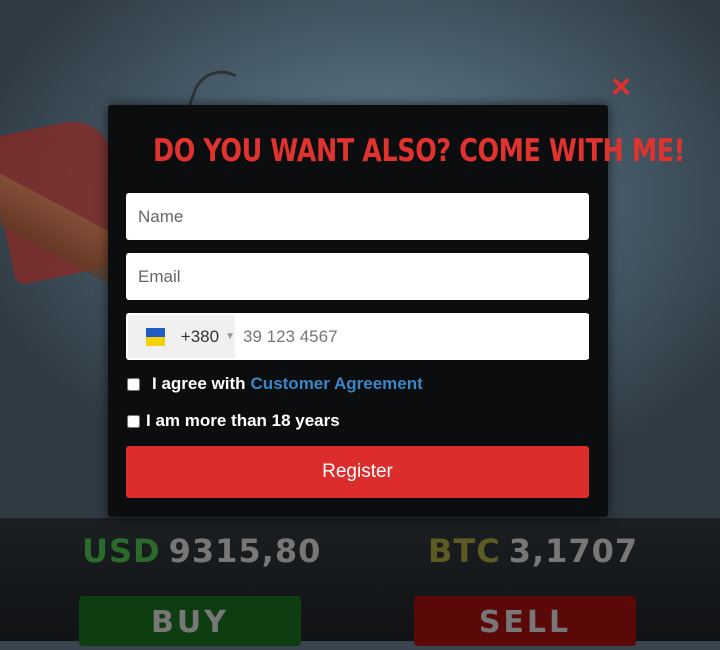 This screenshot has width=720, height=650. I want to click on usd-value: 9315,80, so click(245, 551).